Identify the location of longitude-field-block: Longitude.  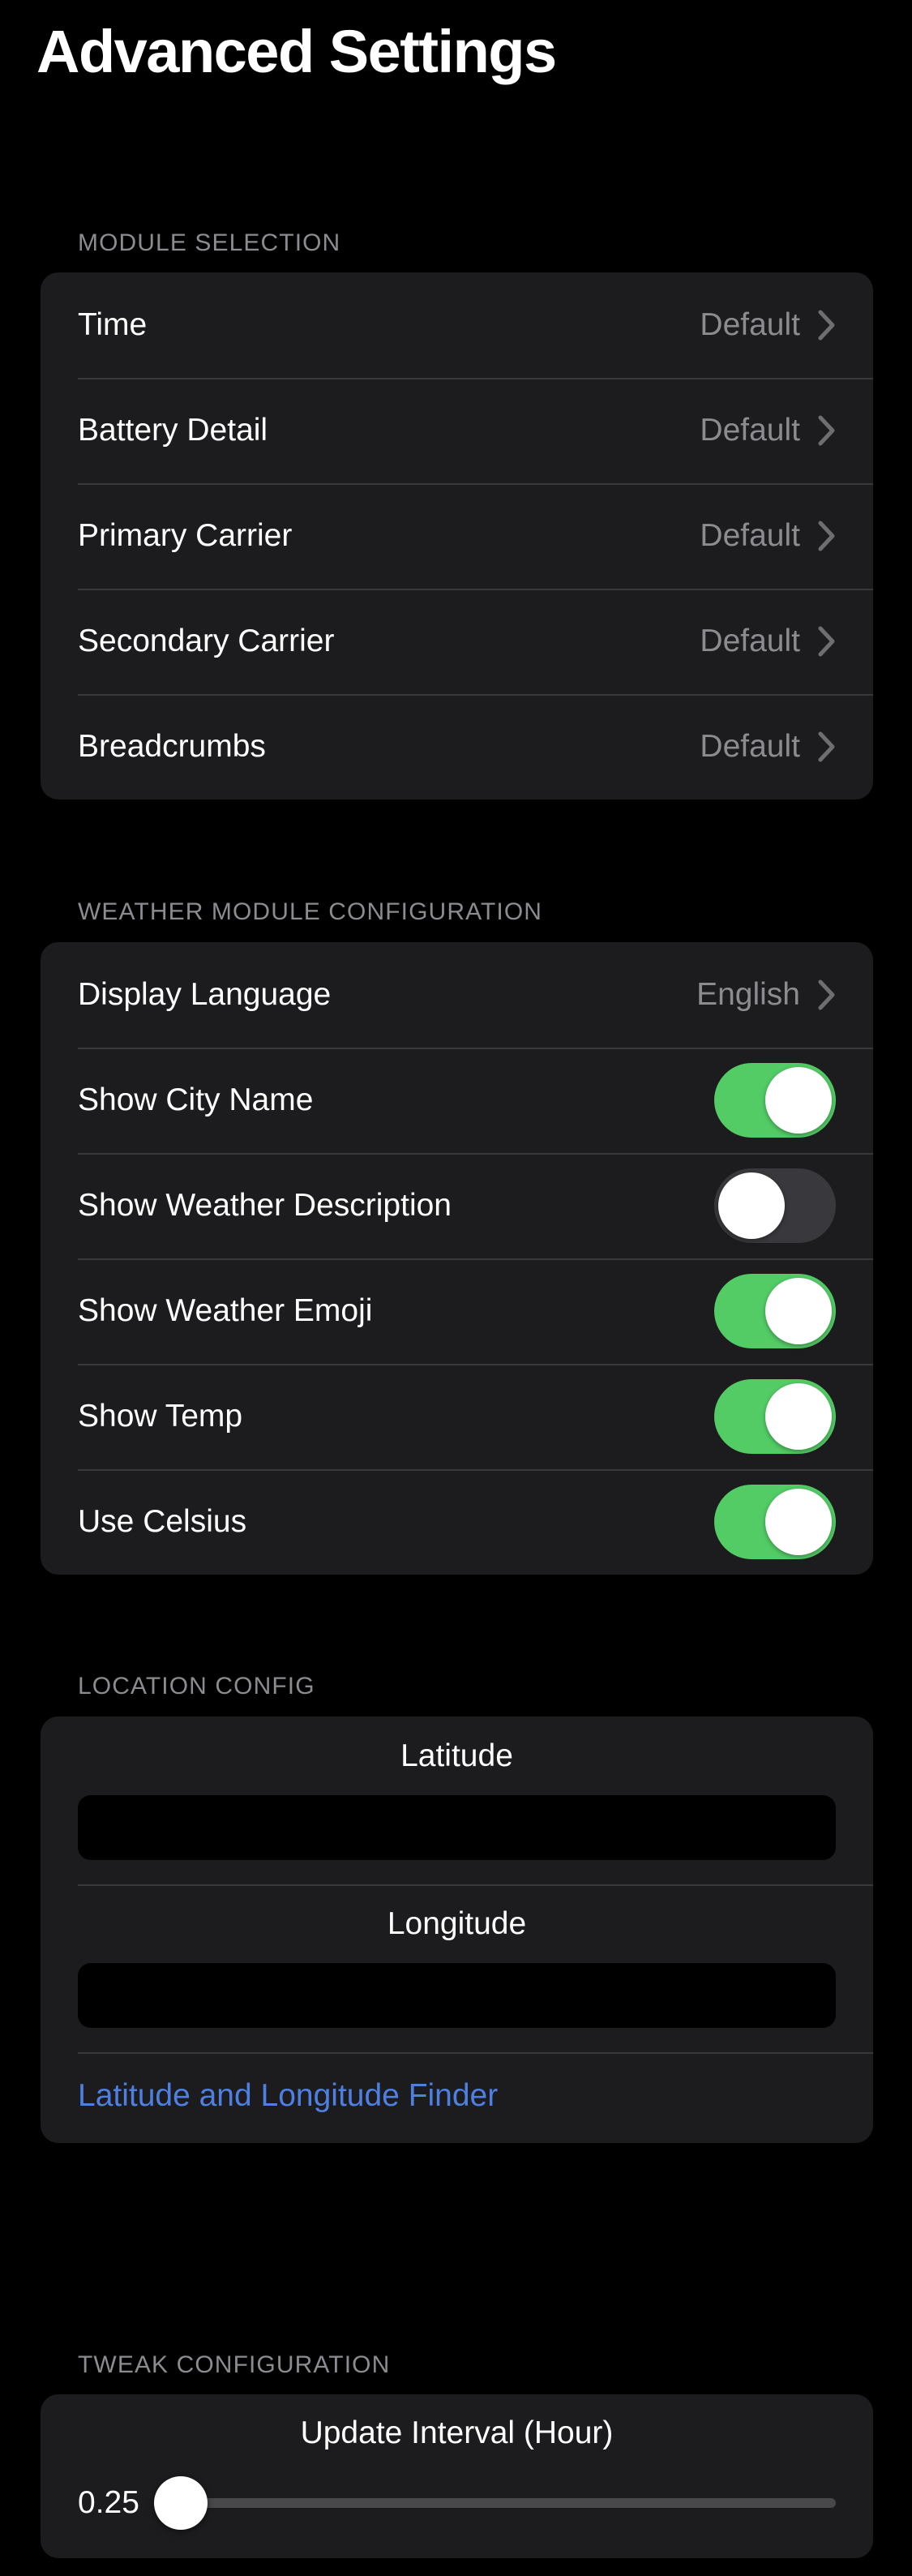
(457, 1968).